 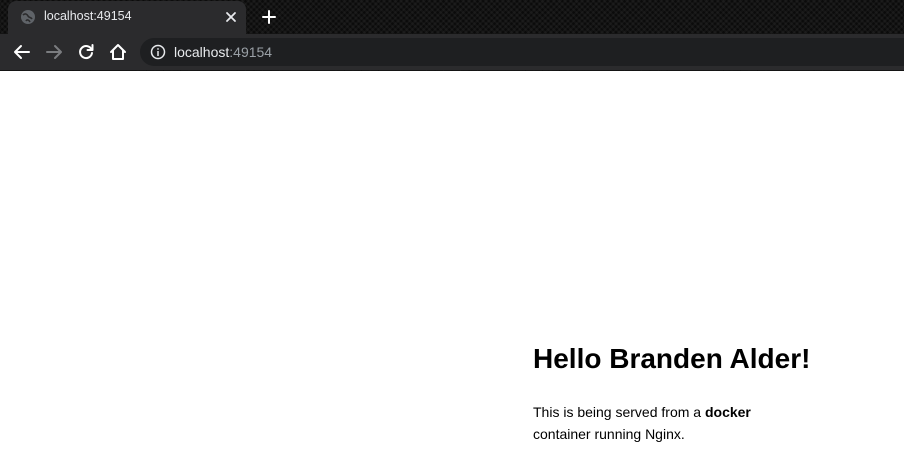 What do you see at coordinates (202, 52) in the screenshot?
I see `url-host: localhost` at bounding box center [202, 52].